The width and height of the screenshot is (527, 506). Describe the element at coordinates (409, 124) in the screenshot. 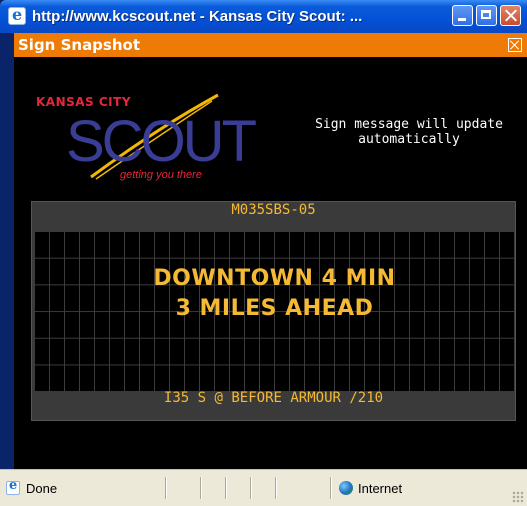

I see `update-notice-line1: Sign message will update` at that location.